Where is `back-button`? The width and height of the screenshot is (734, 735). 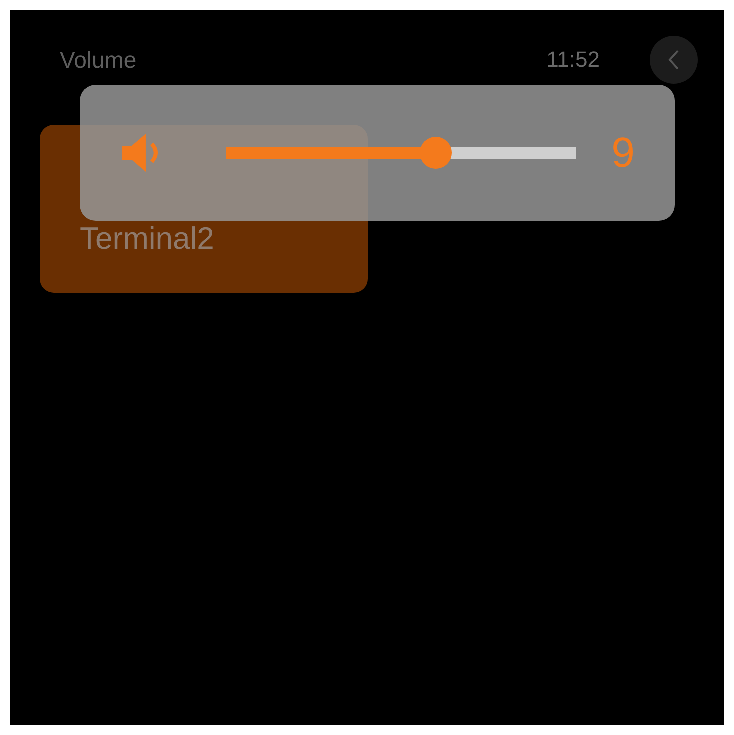 back-button is located at coordinates (674, 60).